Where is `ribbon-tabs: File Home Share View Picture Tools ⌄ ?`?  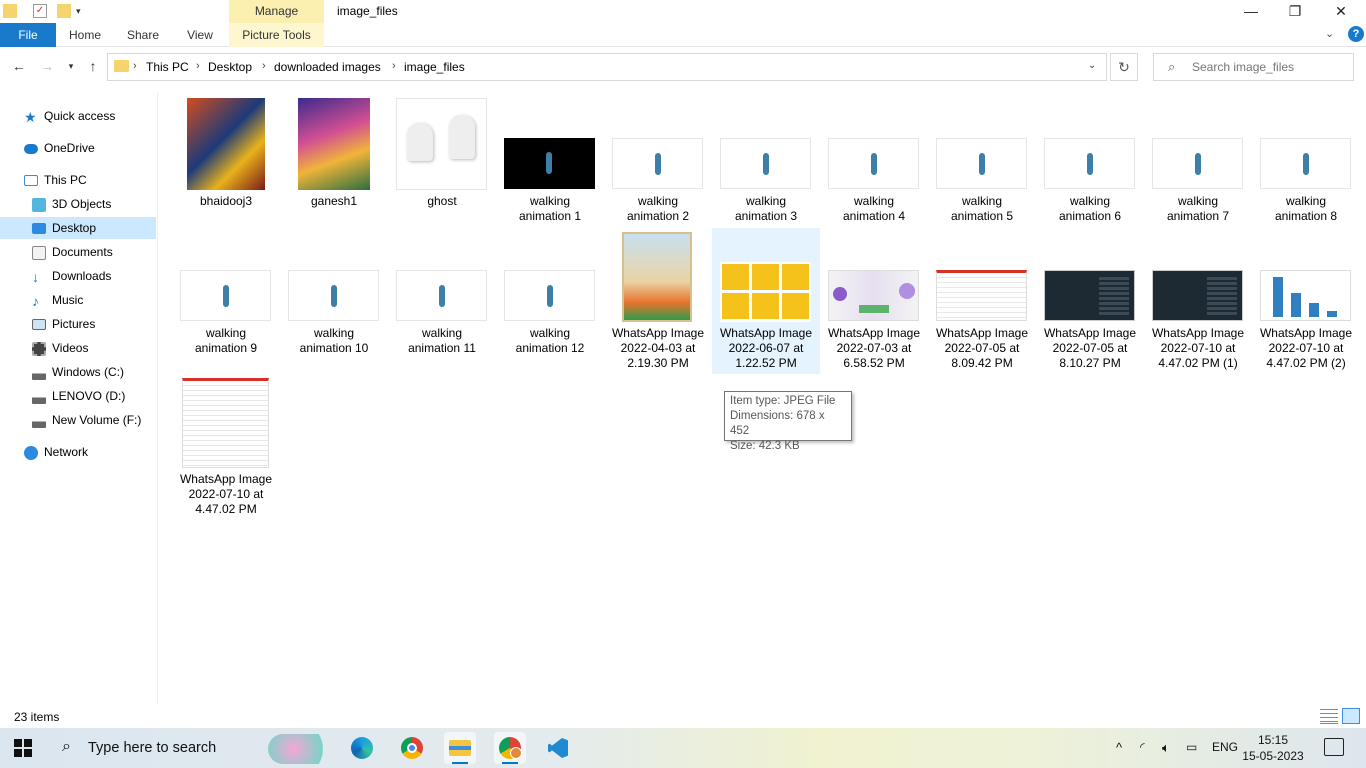
ribbon-tabs: File Home Share View Picture Tools ⌄ ? is located at coordinates (683, 35).